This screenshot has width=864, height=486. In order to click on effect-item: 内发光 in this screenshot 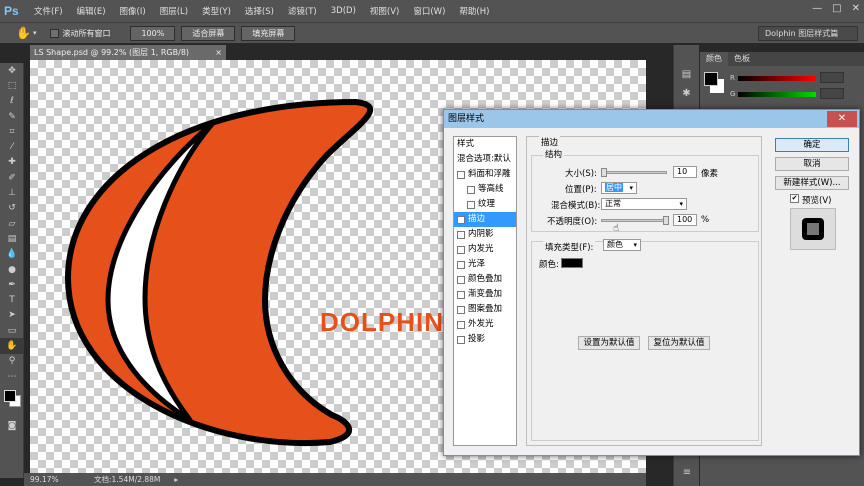, I will do `click(485, 249)`.